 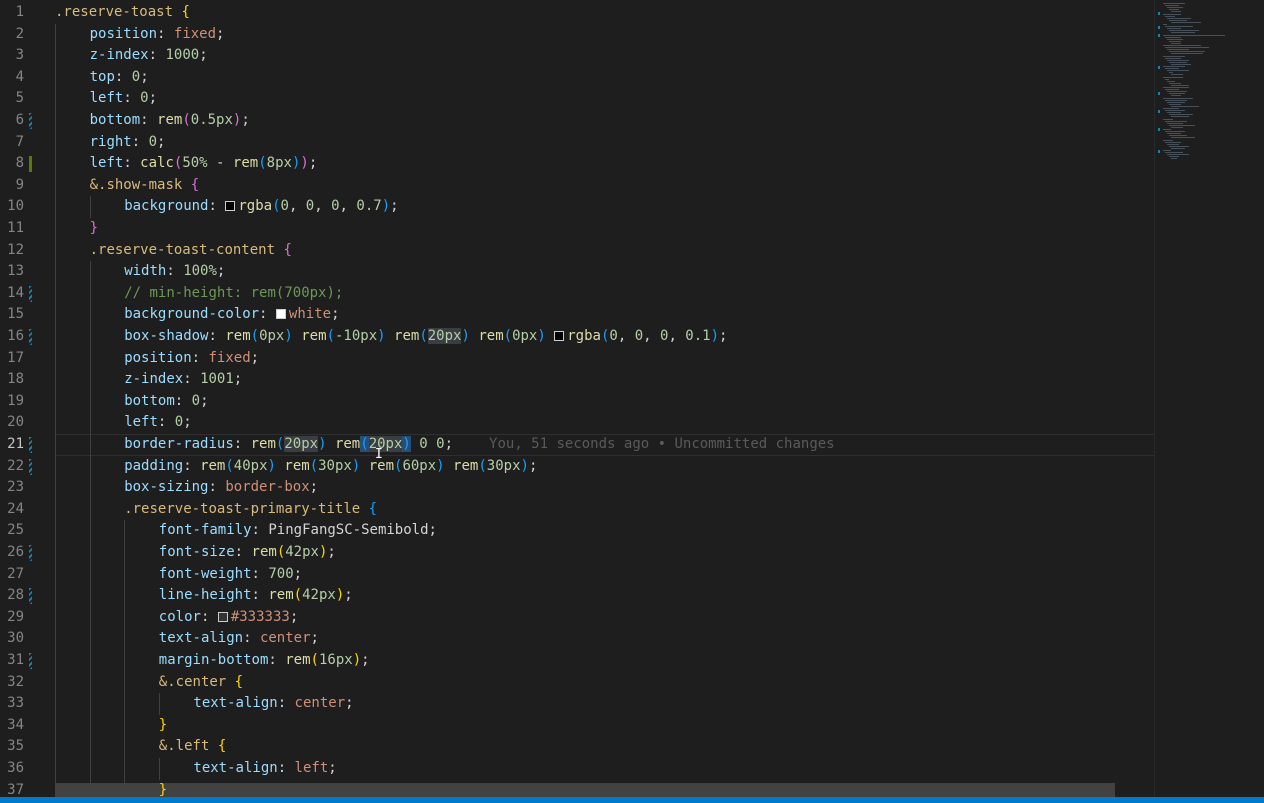 I want to click on code-text: &.left {, so click(x=192, y=747).